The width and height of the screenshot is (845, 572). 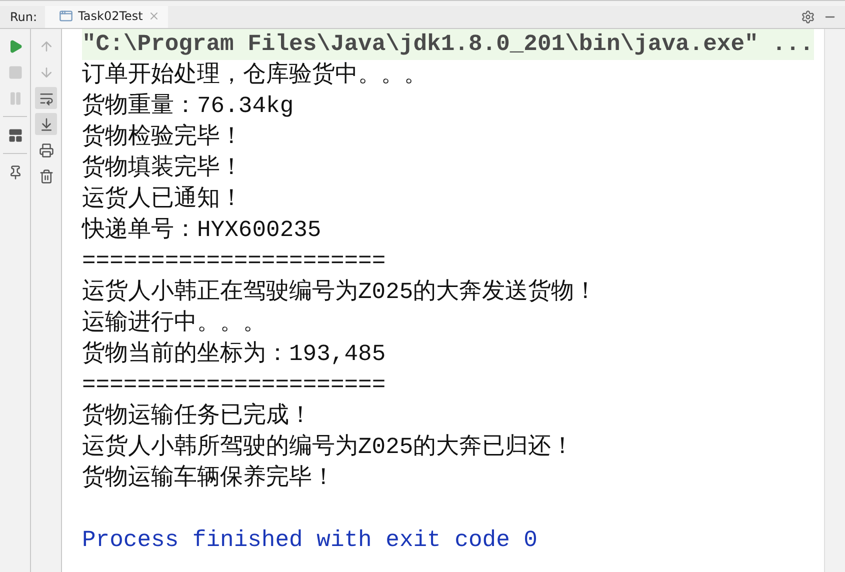 I want to click on output-line: 运货人小韩正在驾驶编号为Z025的大奔发送货物！, so click(x=340, y=292).